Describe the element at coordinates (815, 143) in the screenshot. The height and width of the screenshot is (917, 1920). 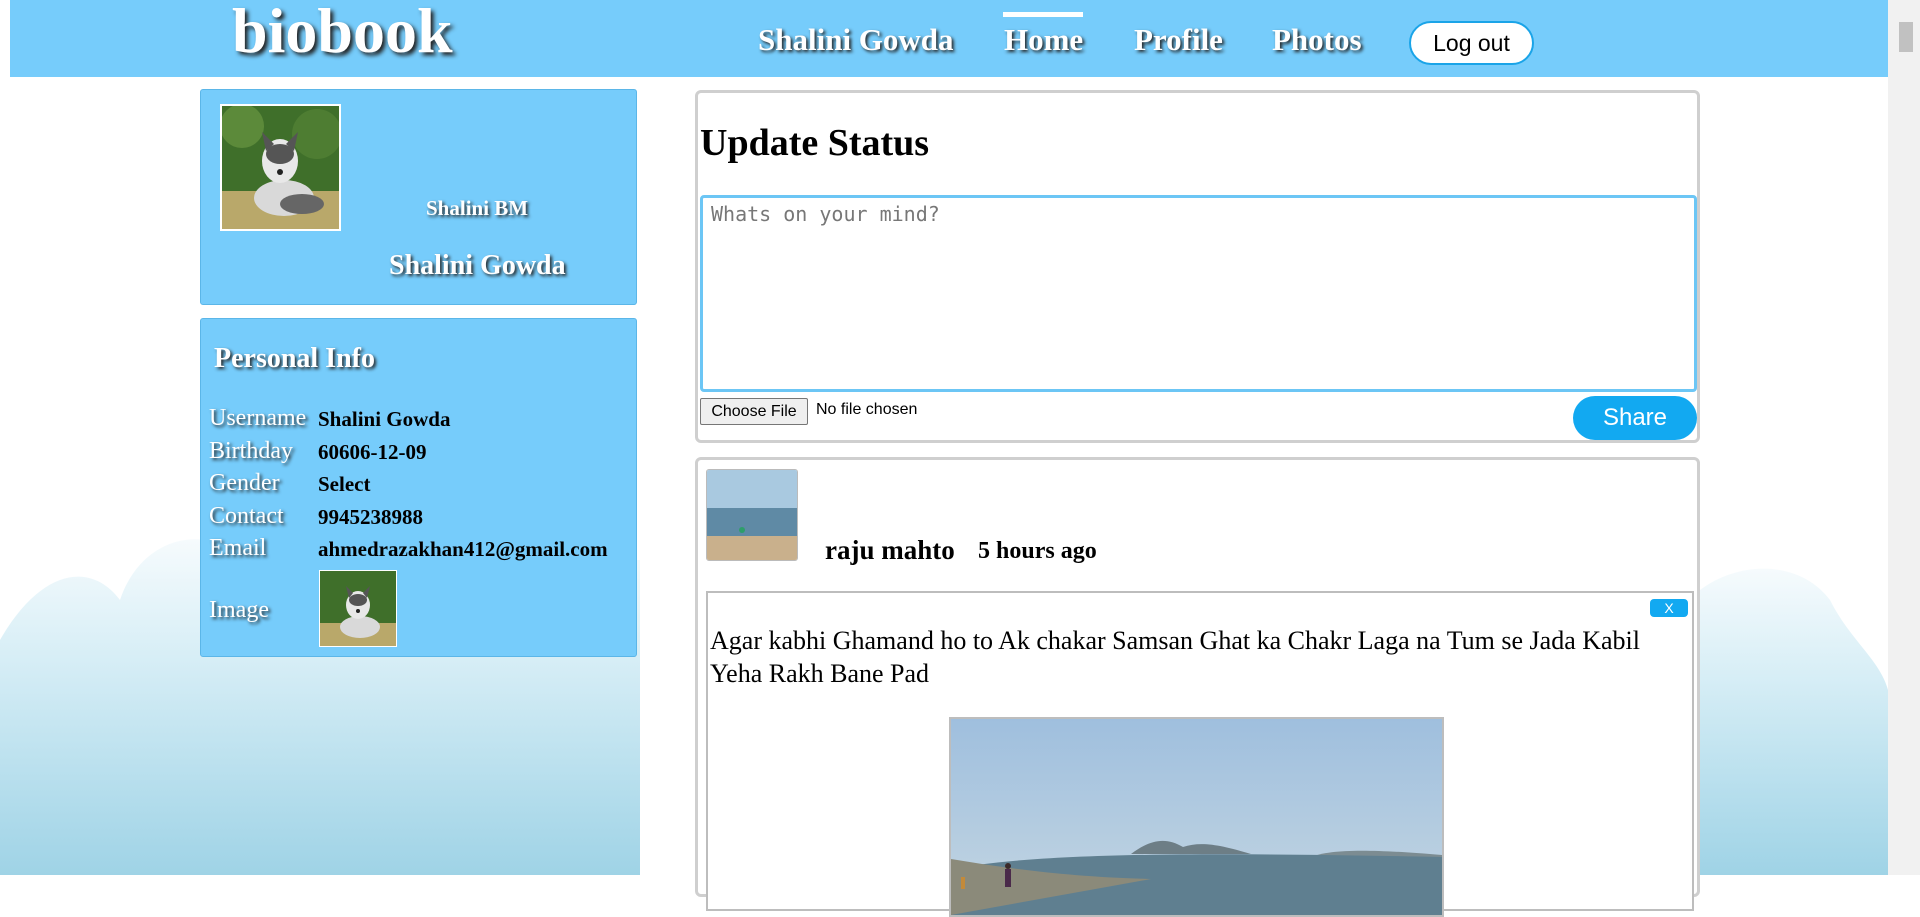
I see `update-status-title: Update Status` at that location.